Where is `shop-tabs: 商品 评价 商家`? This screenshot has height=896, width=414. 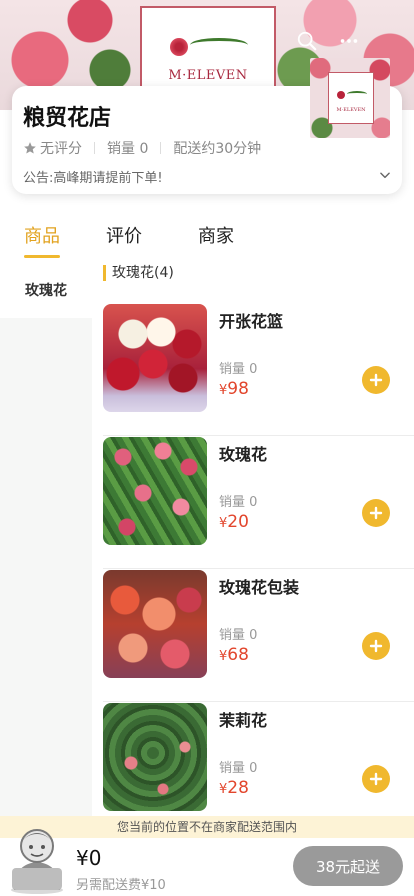
shop-tabs: 商品 评价 商家 is located at coordinates (207, 240).